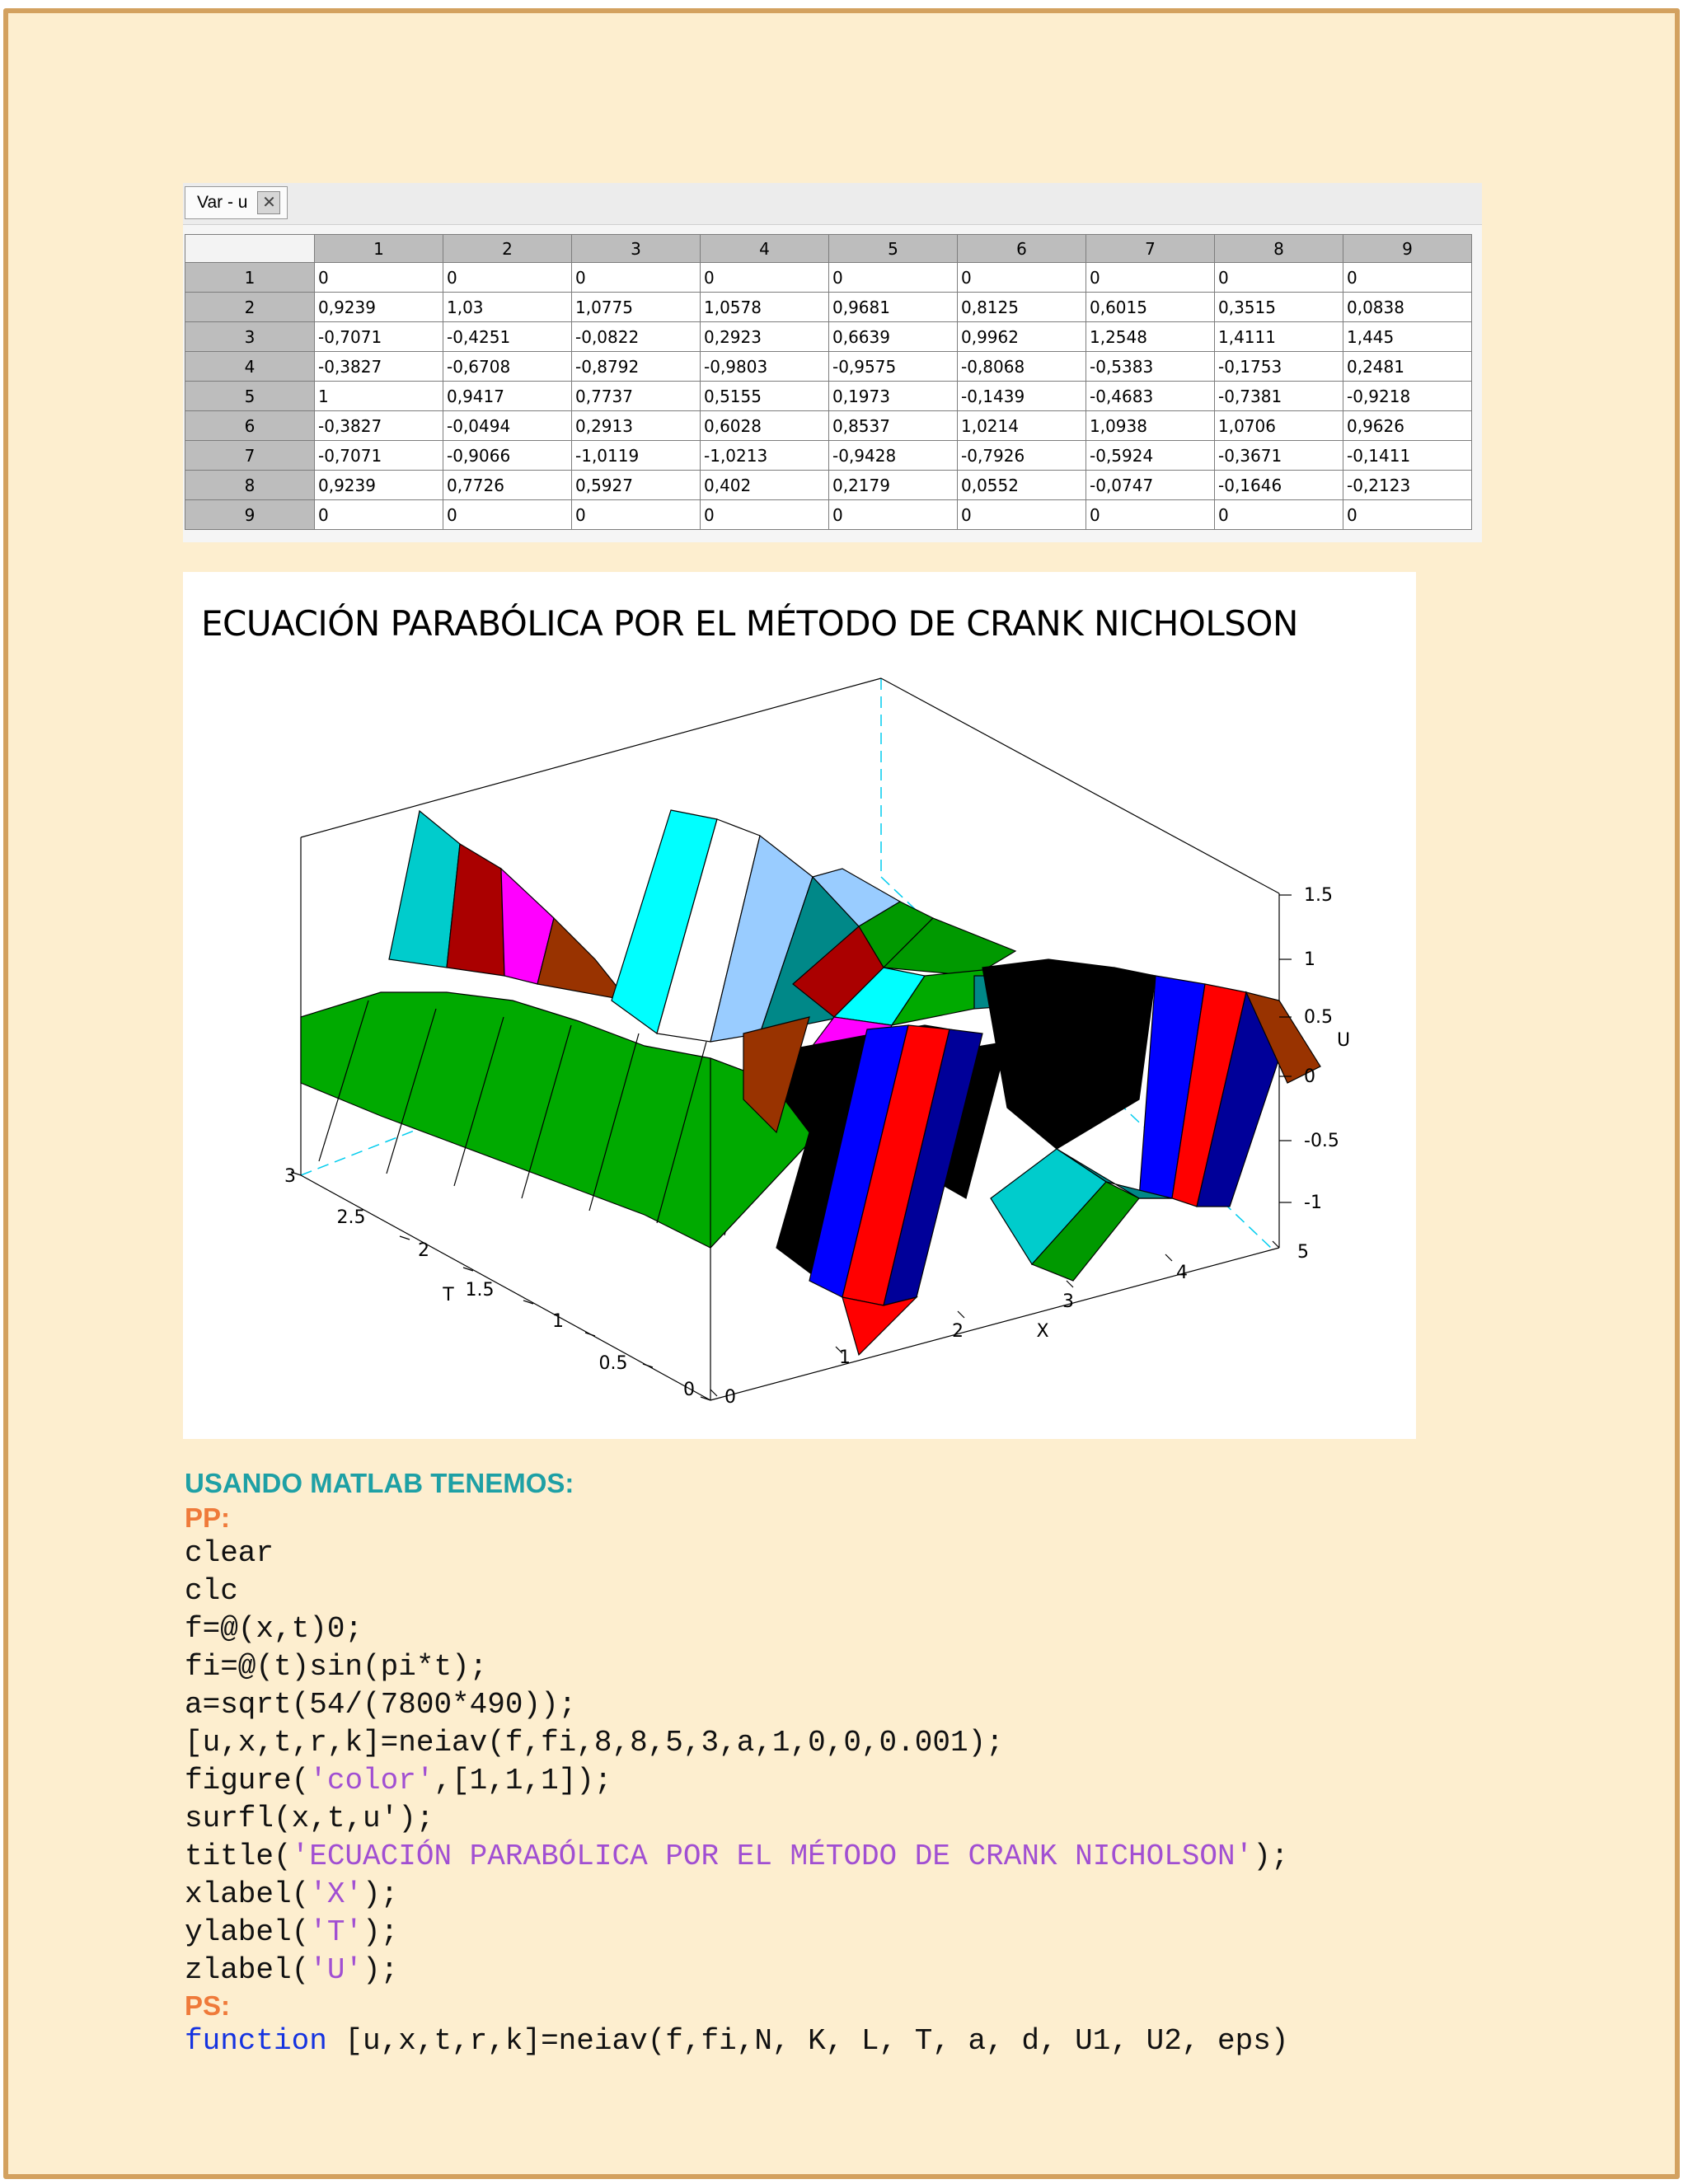 This screenshot has width=1688, height=2184. Describe the element at coordinates (508, 455) in the screenshot. I see `grid-cell: -0,9066` at that location.